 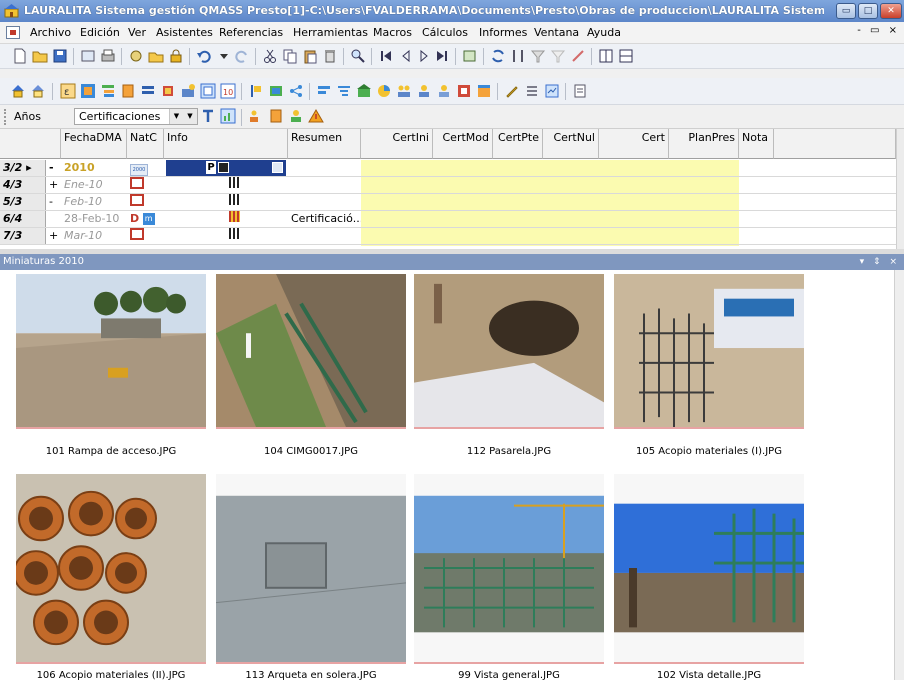 What do you see at coordinates (532, 91) in the screenshot?
I see `list-icon` at bounding box center [532, 91].